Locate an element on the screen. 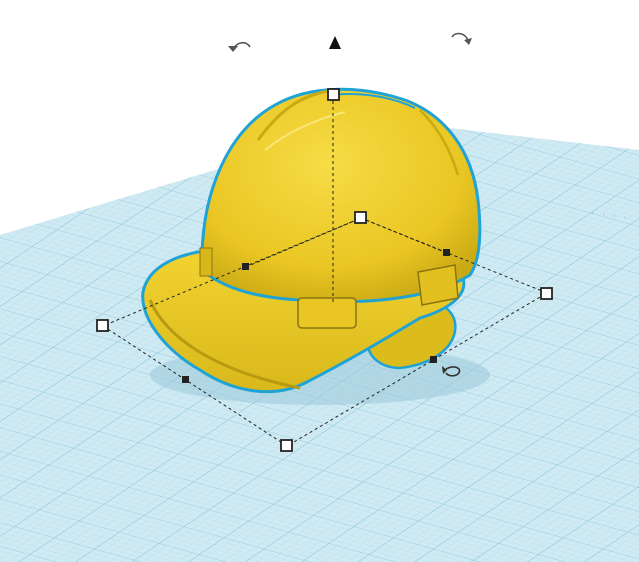 The width and height of the screenshot is (639, 562). edge-handle-back-right is located at coordinates (446, 252).